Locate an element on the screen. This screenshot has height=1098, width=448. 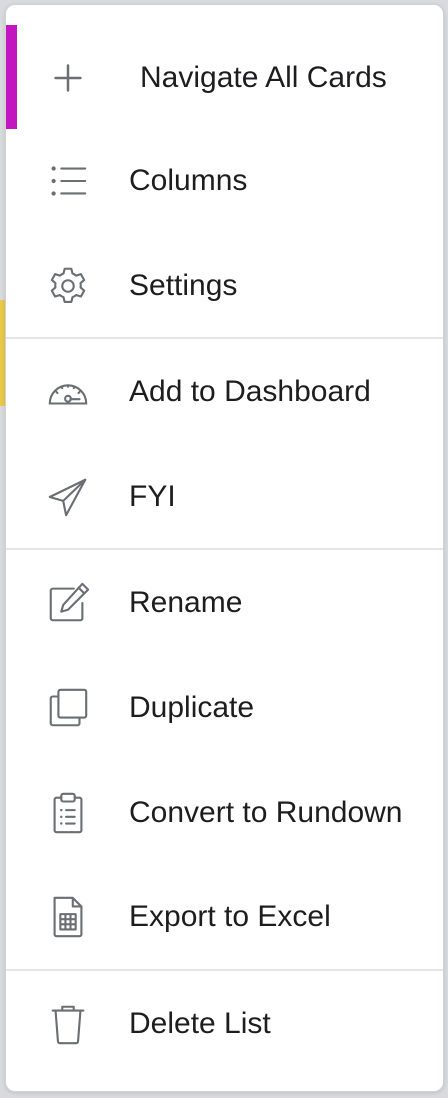
menu-item-label: FYI is located at coordinates (152, 496).